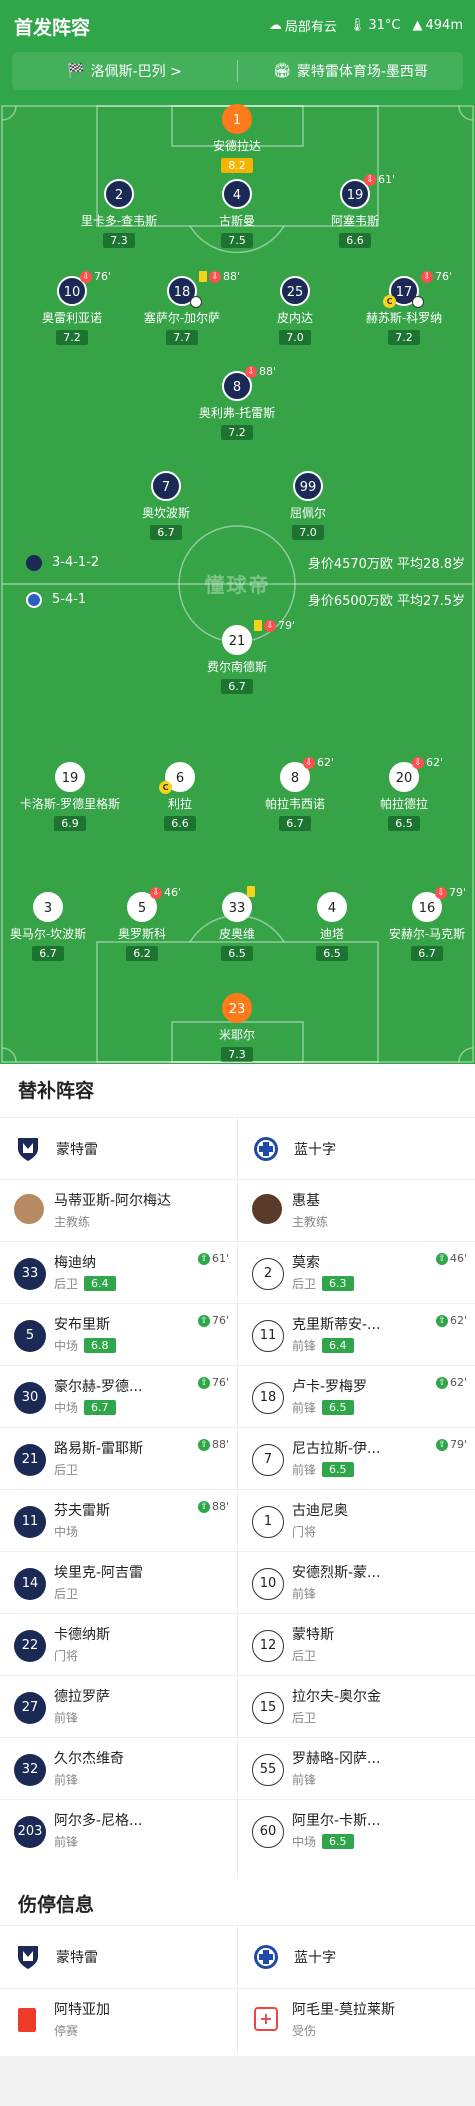  What do you see at coordinates (213, 1444) in the screenshot?
I see `sub-in-marker: ⇧ 88'` at bounding box center [213, 1444].